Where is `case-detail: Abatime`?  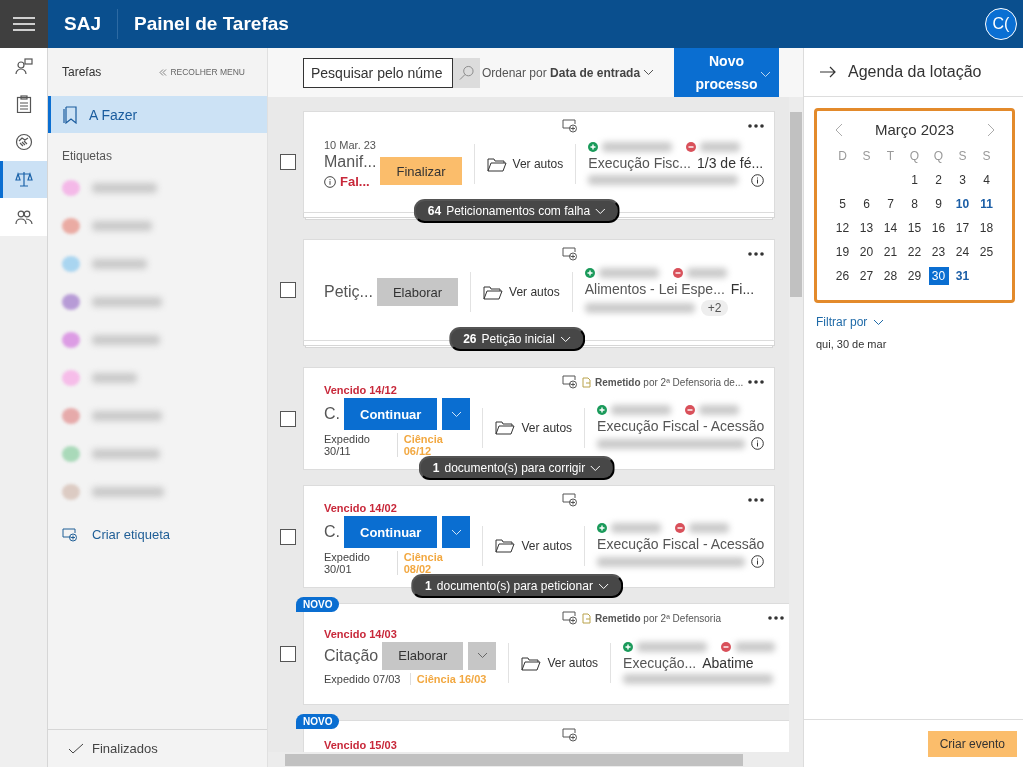
case-detail: Abatime is located at coordinates (728, 663).